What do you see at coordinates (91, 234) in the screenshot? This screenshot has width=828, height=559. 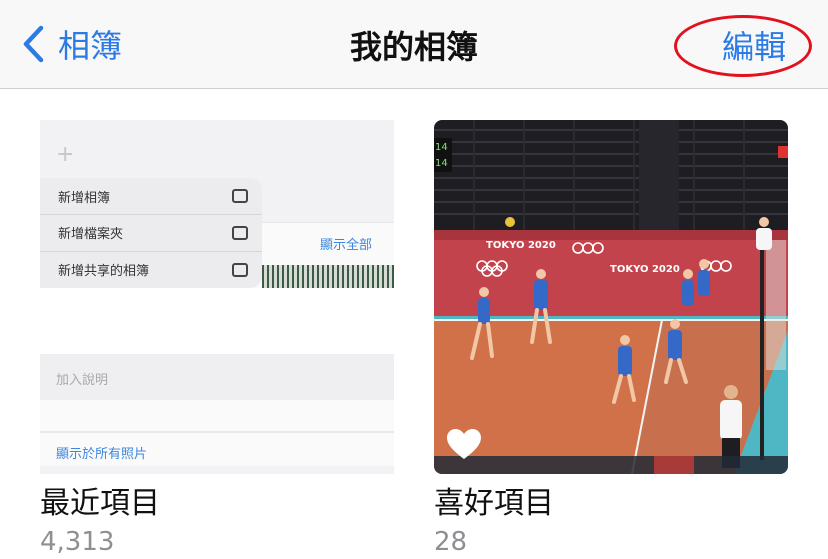 I see `menu-item-label: 新增檔案夾` at bounding box center [91, 234].